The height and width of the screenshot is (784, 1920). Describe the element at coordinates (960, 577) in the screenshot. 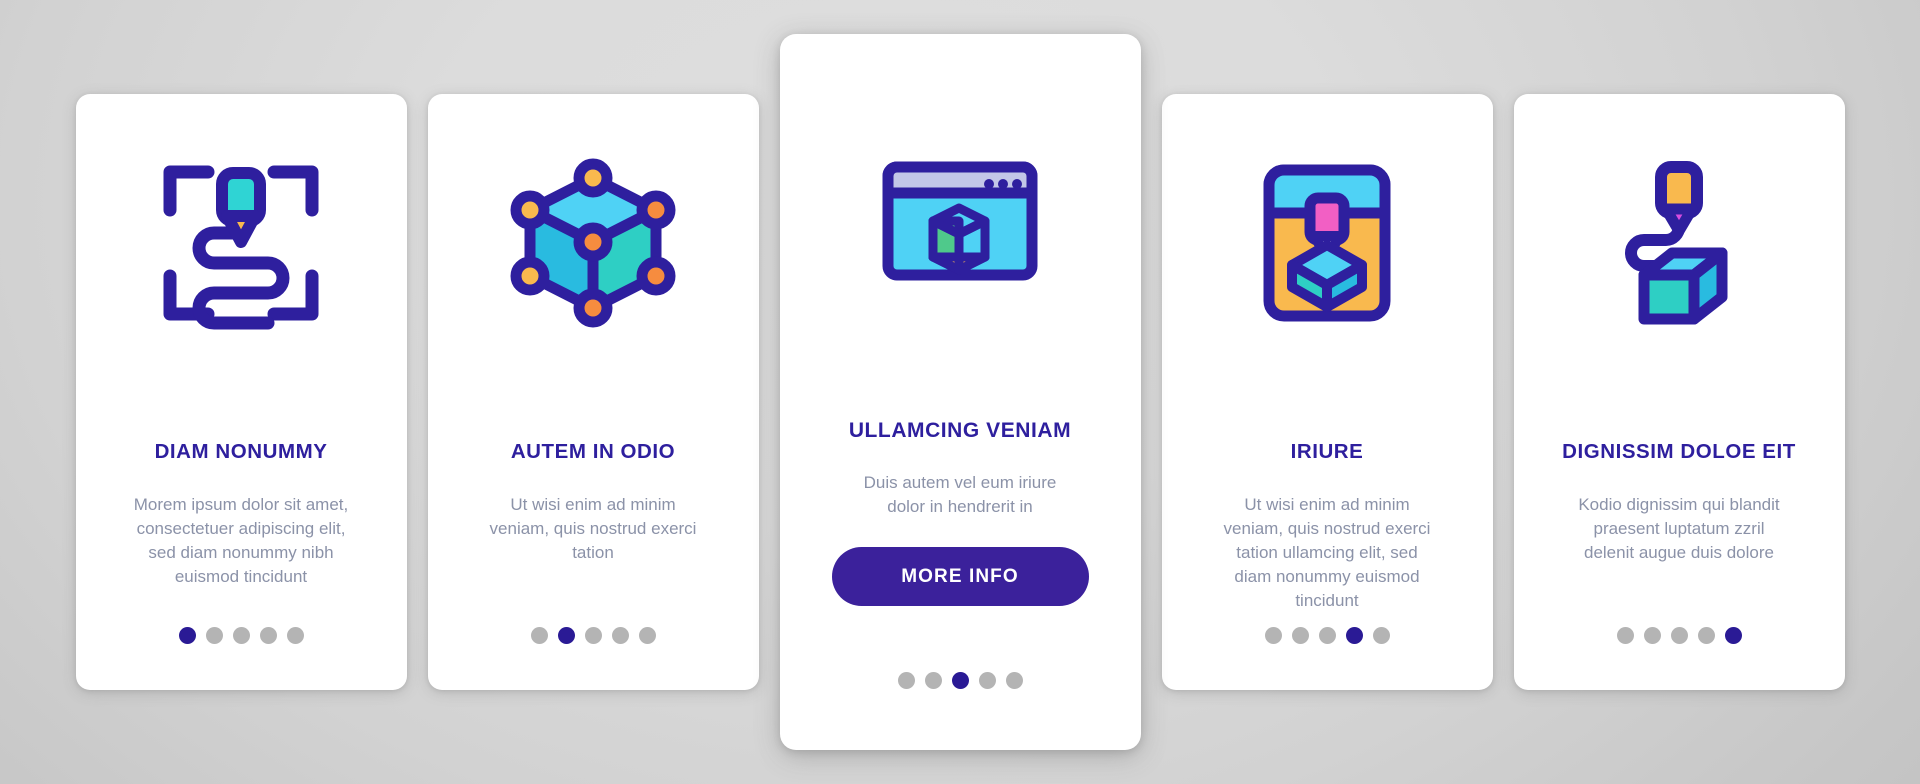

I see `more-info-button: MORE INFO` at that location.